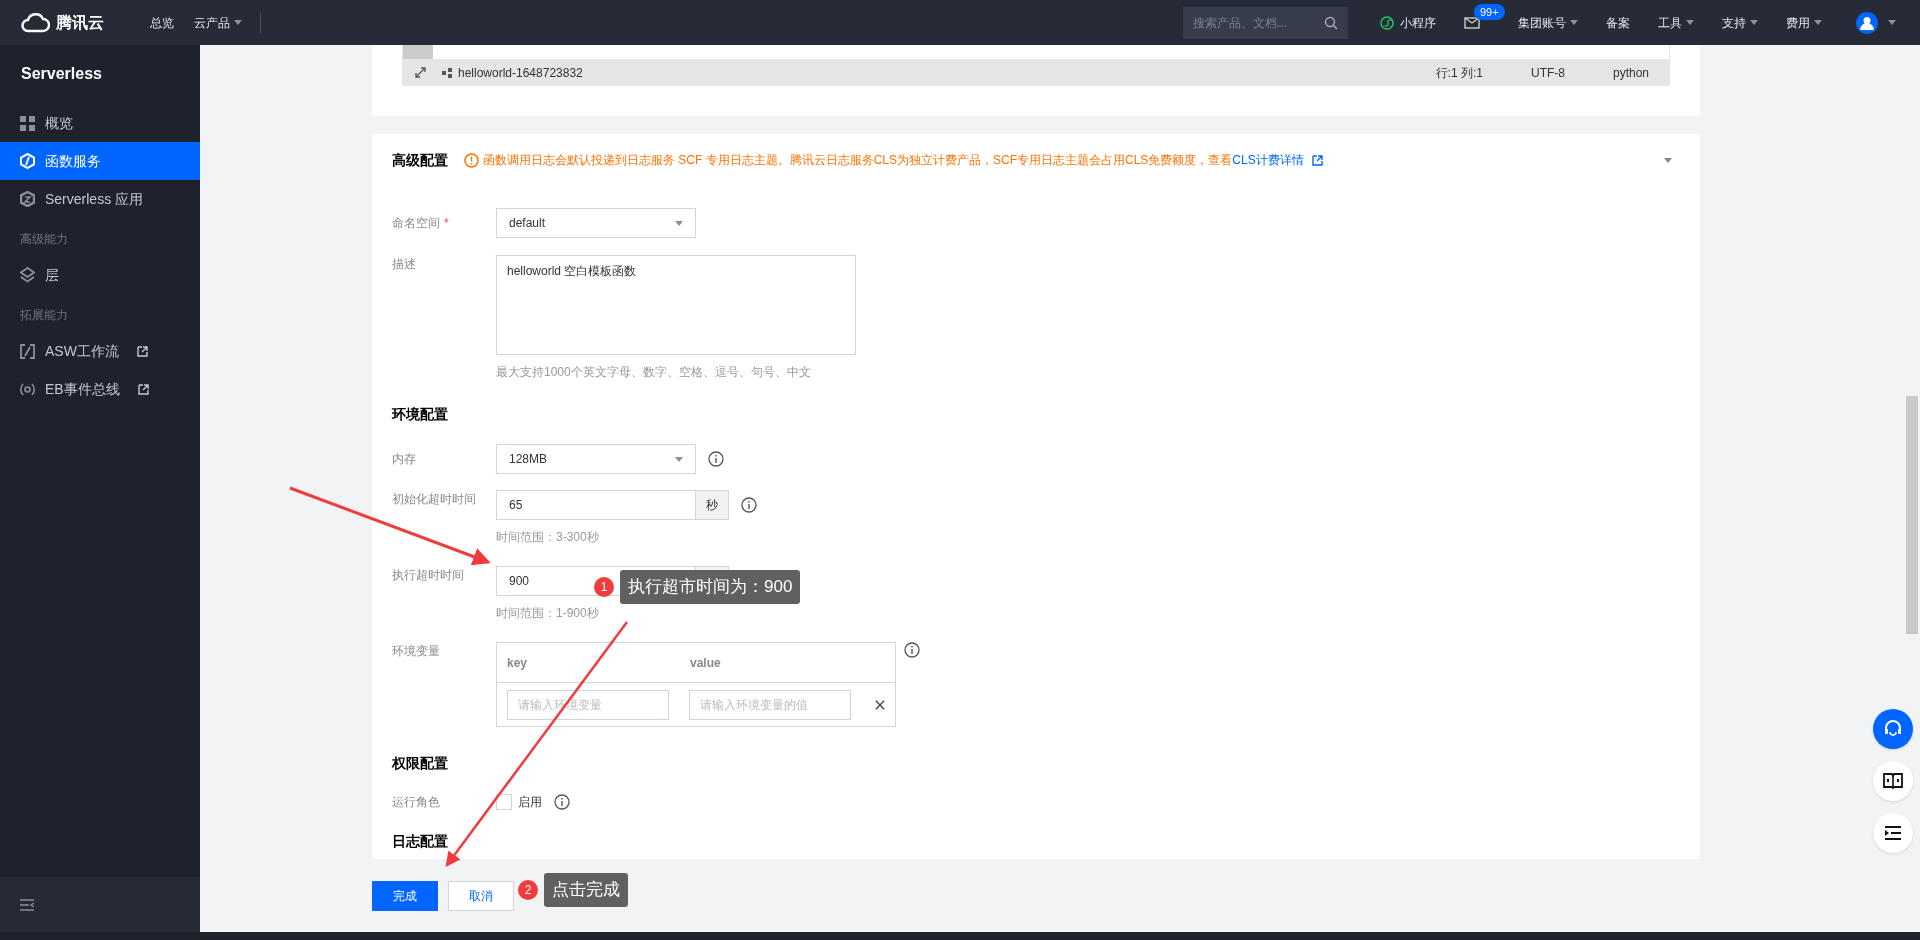 The height and width of the screenshot is (940, 1920). Describe the element at coordinates (44, 315) in the screenshot. I see `sidebar-section-heading: 拓展能力` at that location.